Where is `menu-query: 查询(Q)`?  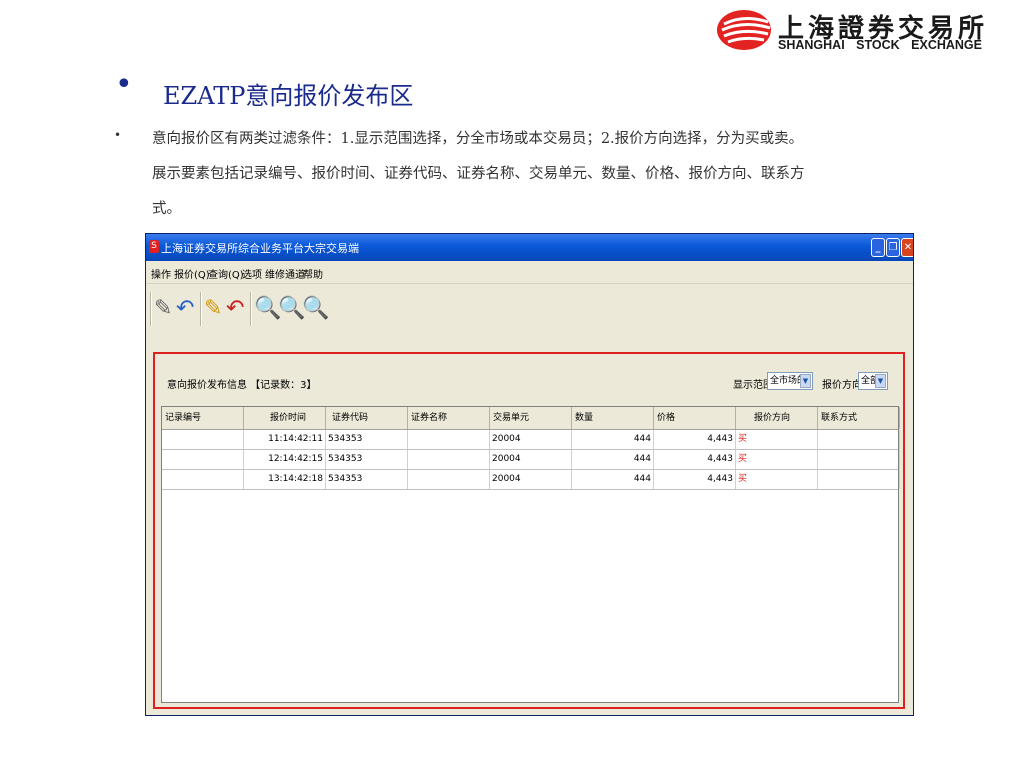 menu-query: 查询(Q) is located at coordinates (226, 273).